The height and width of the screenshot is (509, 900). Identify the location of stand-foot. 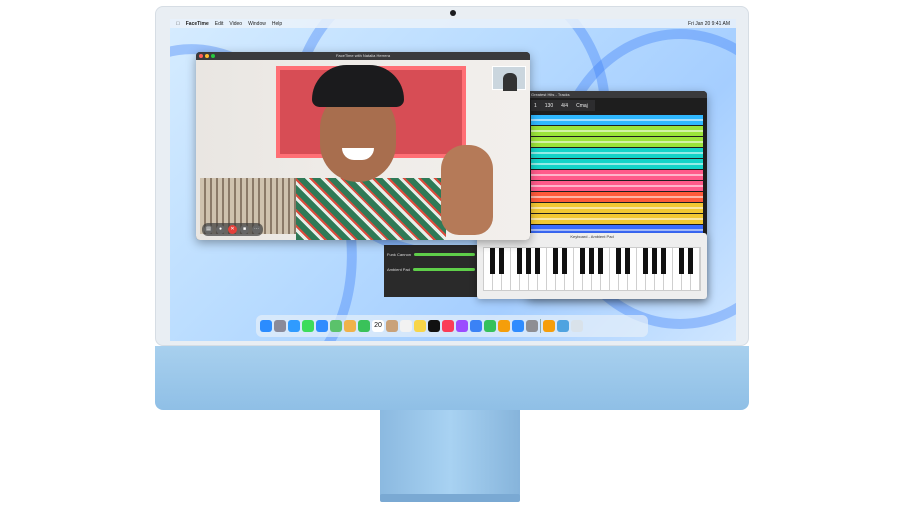
(450, 498).